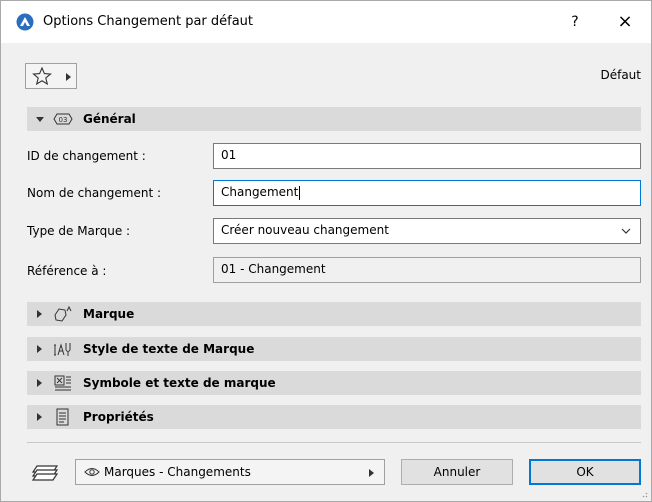 The width and height of the screenshot is (652, 502). Describe the element at coordinates (179, 383) in the screenshot. I see `section-title: Symbole et texte de marque` at that location.